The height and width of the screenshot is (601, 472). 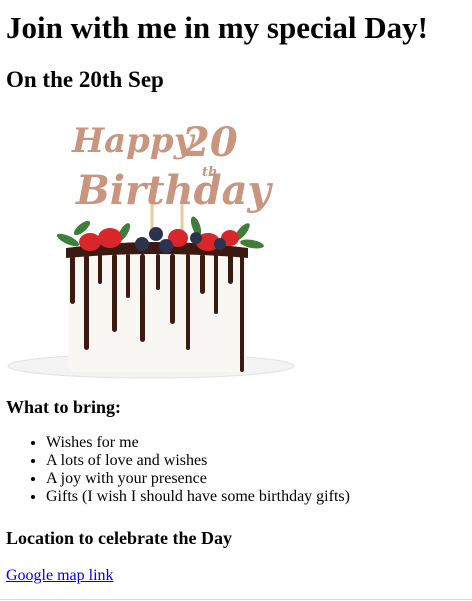 What do you see at coordinates (174, 190) in the screenshot?
I see `topper-birthday-text: Birthday` at bounding box center [174, 190].